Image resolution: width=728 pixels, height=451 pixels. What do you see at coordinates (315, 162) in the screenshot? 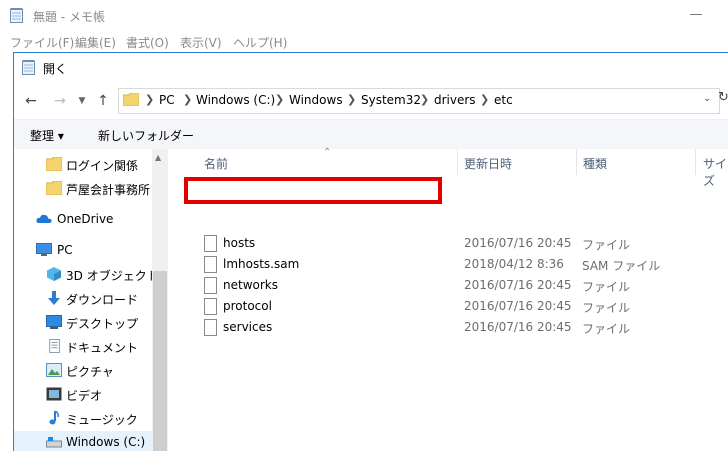
I see `column-header-name: 名前` at bounding box center [315, 162].